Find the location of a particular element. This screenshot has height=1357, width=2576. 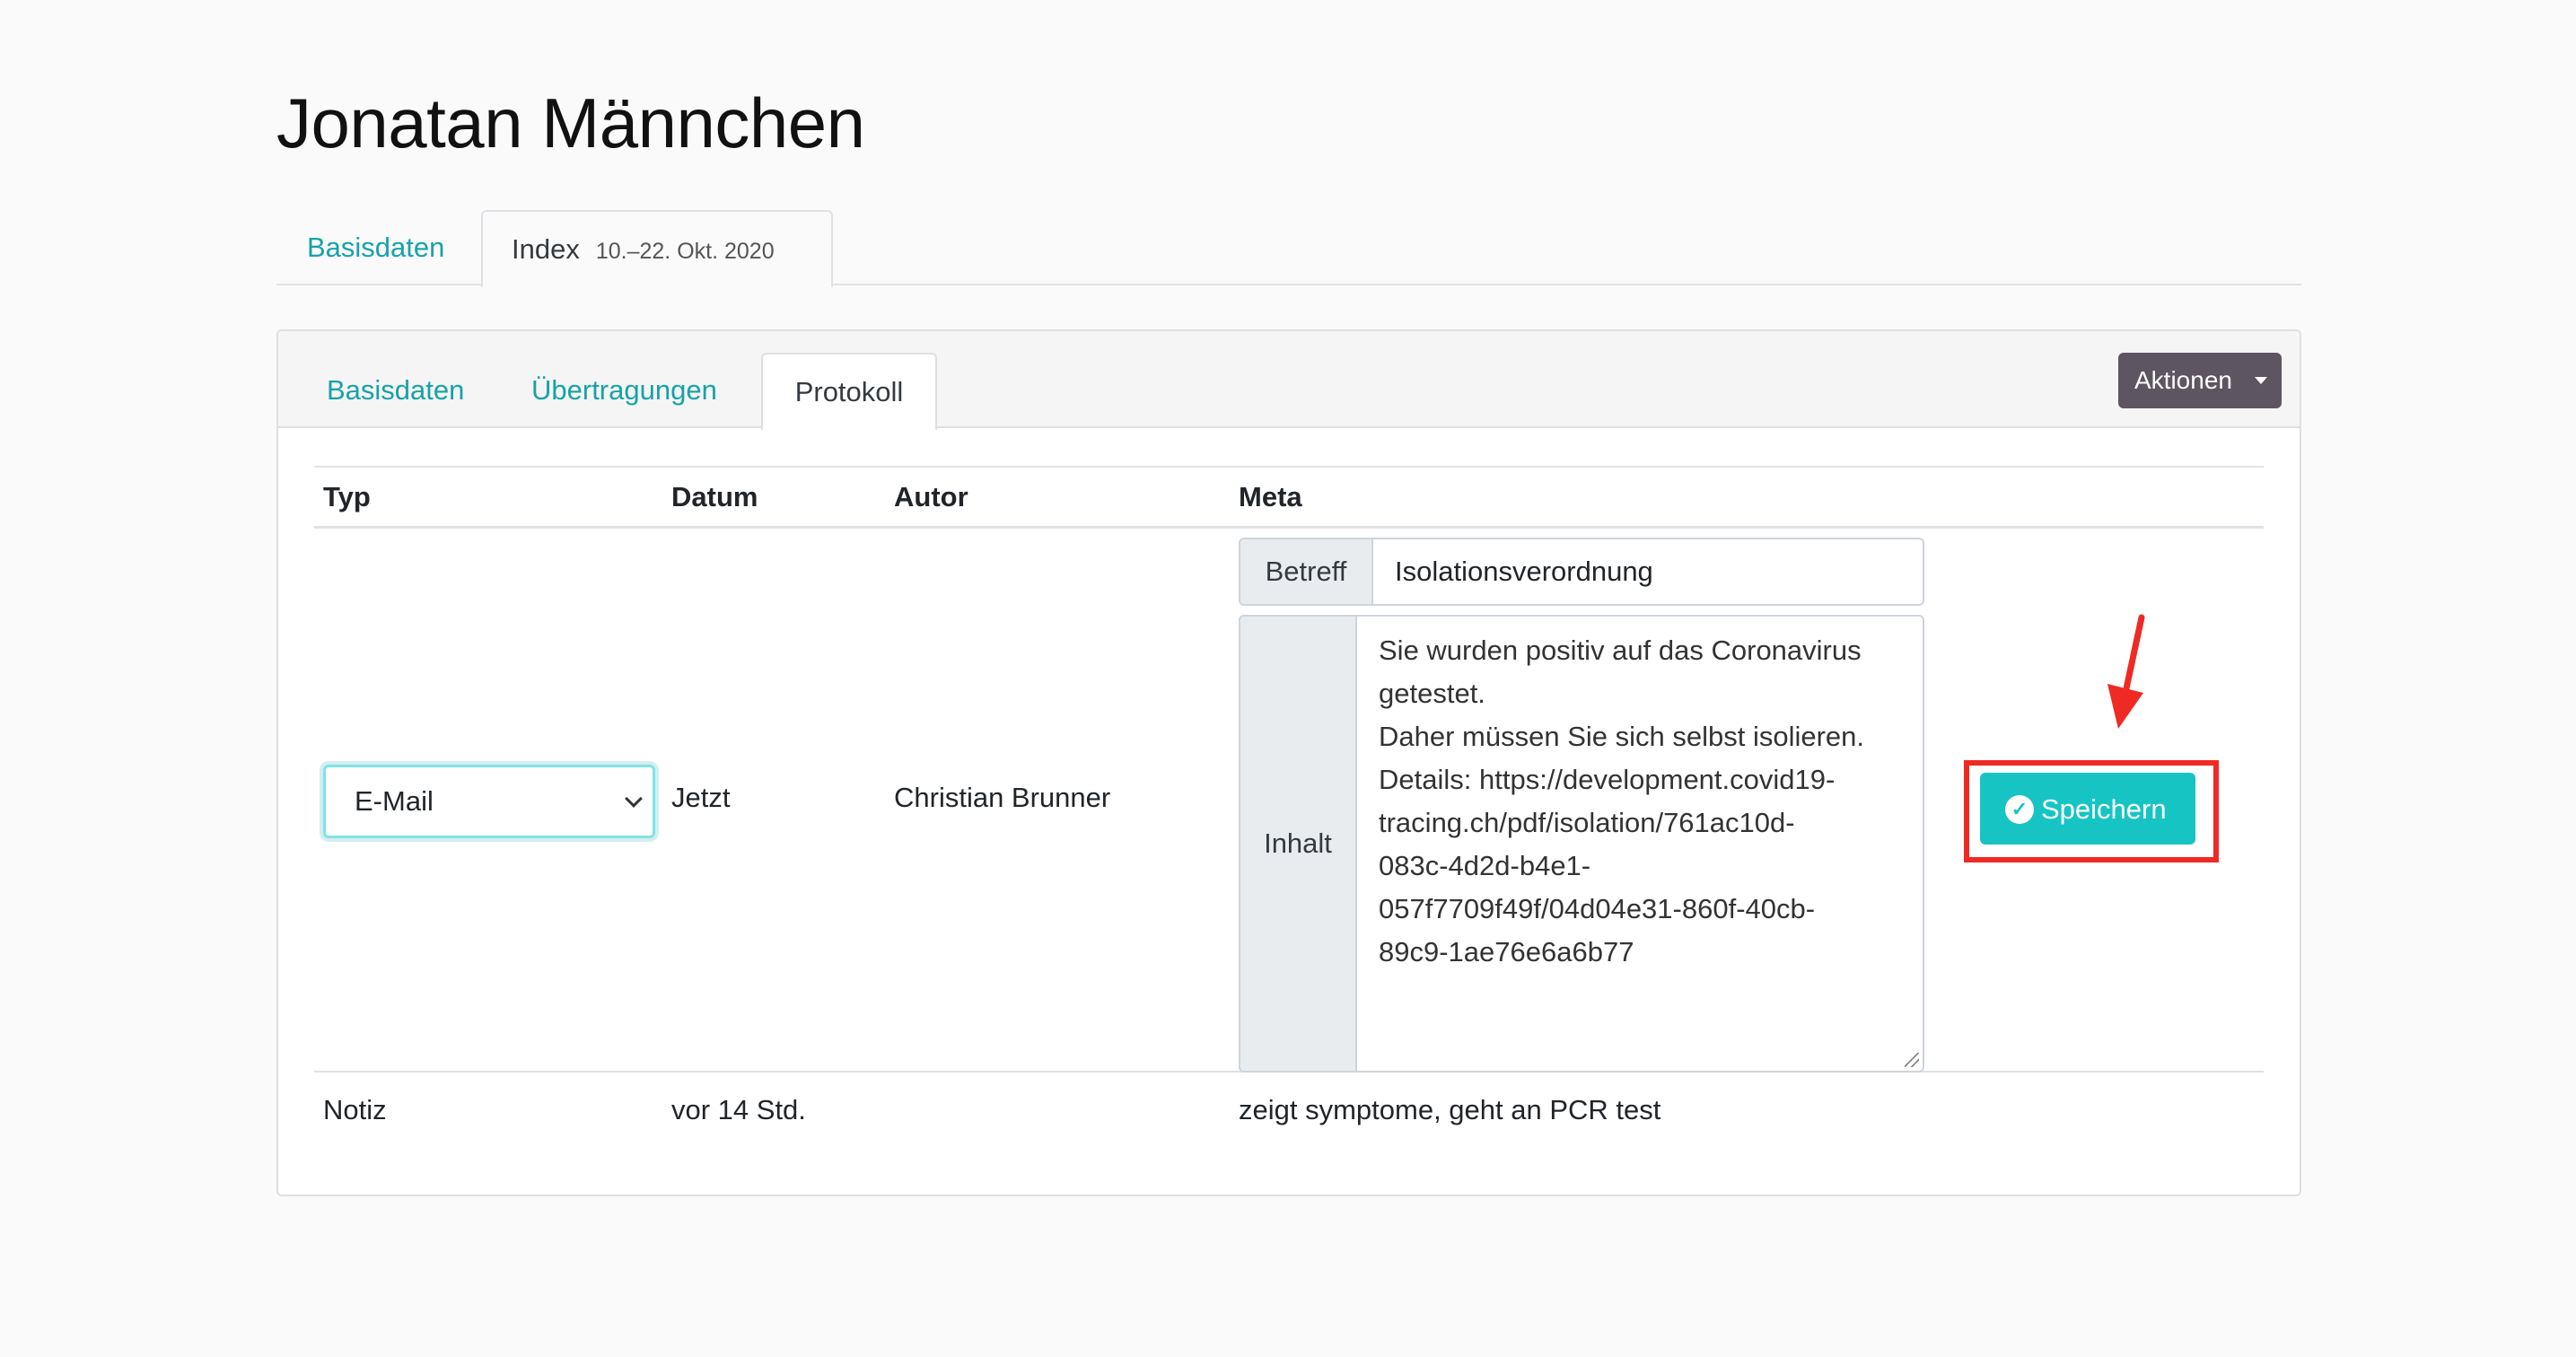

tab-basisdaten: Basisdaten is located at coordinates (375, 247).